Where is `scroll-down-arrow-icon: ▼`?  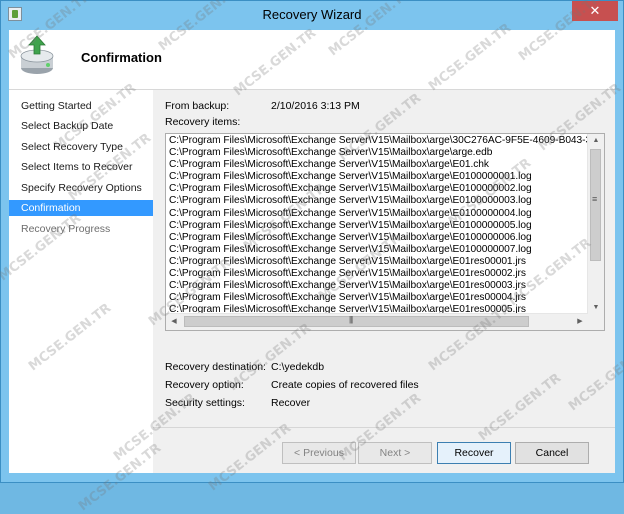
scroll-down-arrow-icon: ▼ is located at coordinates (596, 308).